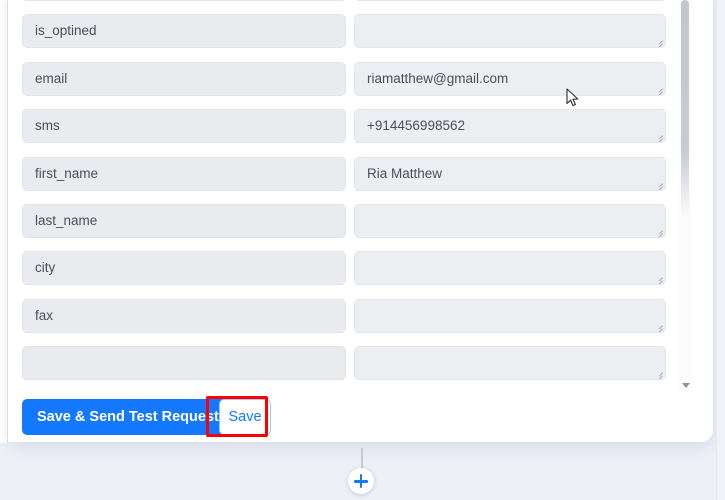  What do you see at coordinates (510, 126) in the screenshot?
I see `field-value-input: +914456998562` at bounding box center [510, 126].